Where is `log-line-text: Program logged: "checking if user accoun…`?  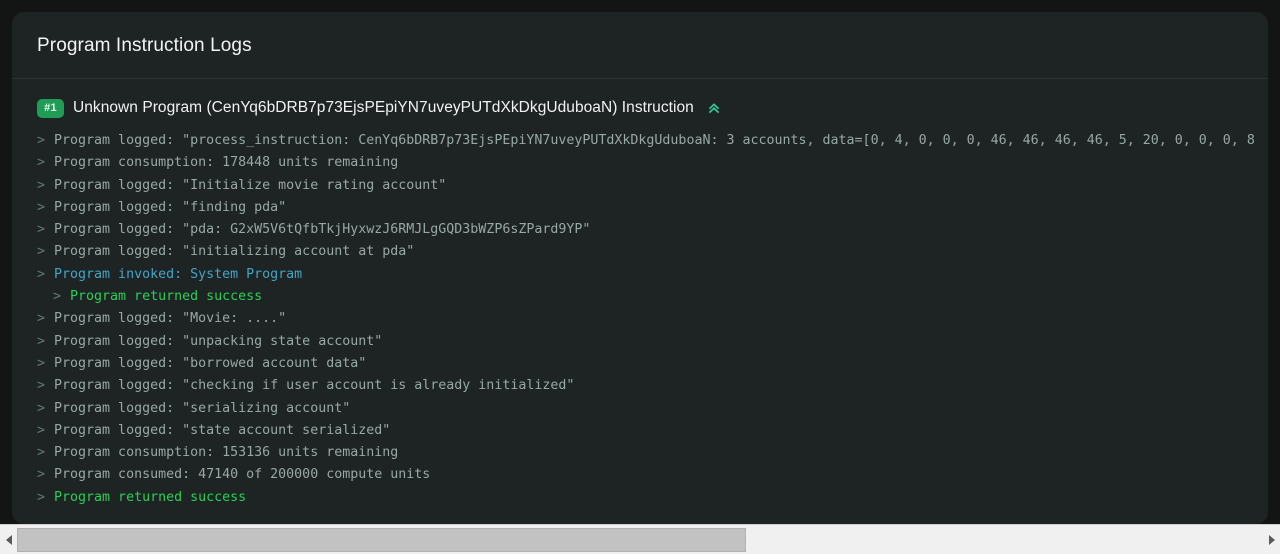 log-line-text: Program logged: "checking if user accoun… is located at coordinates (314, 386).